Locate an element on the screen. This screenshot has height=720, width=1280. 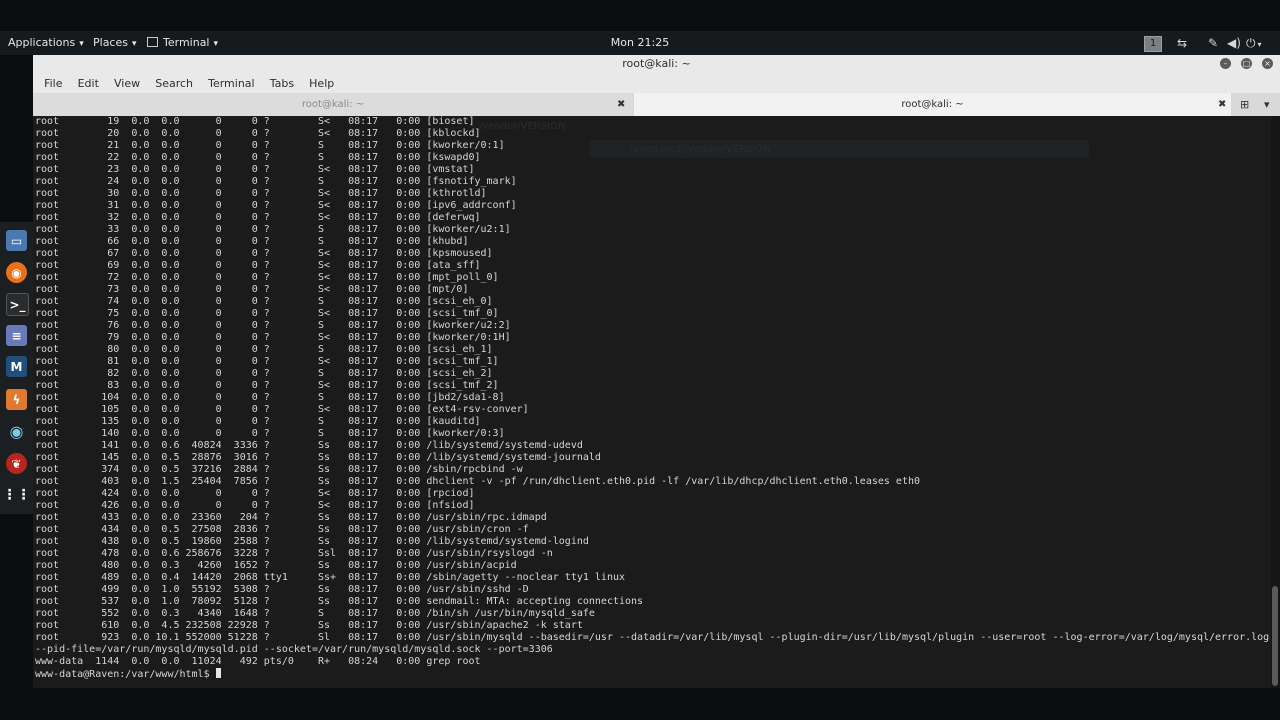
eye-icon: ◉ is located at coordinates (16, 431).